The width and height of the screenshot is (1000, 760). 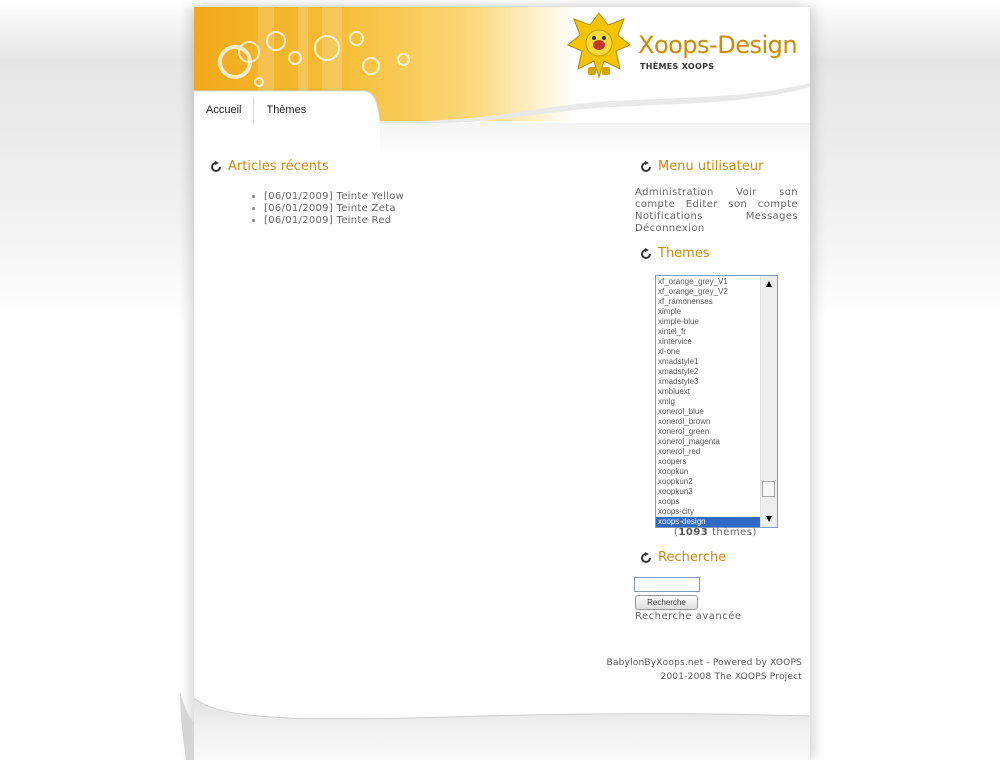 I want to click on theme-count-number: 1093, so click(x=693, y=532).